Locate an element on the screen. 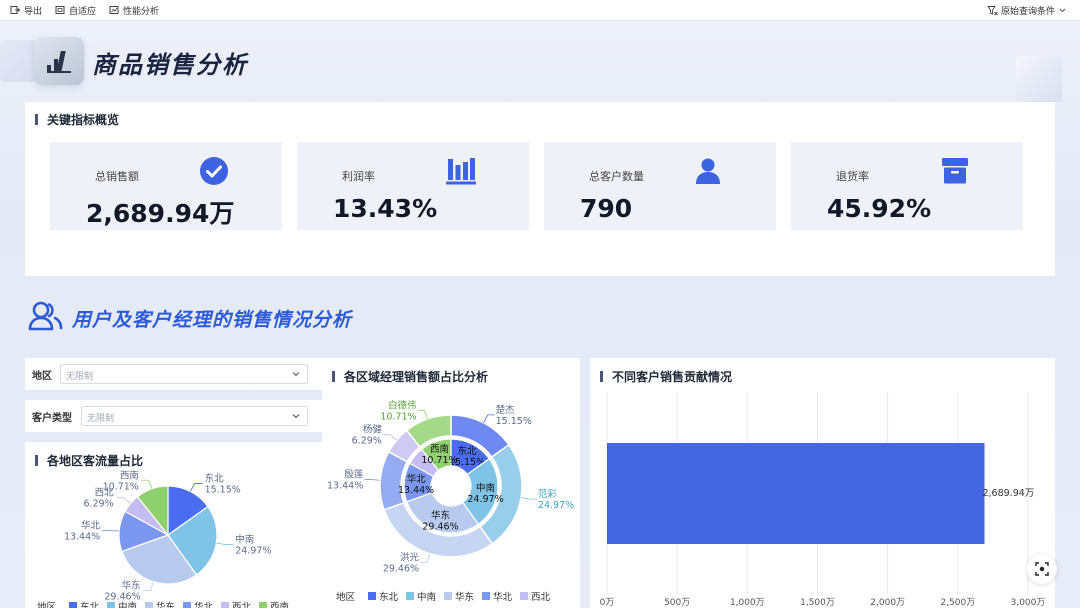 The image size is (1080, 608). kpi-total-customers: 总客户数量 790 is located at coordinates (660, 186).